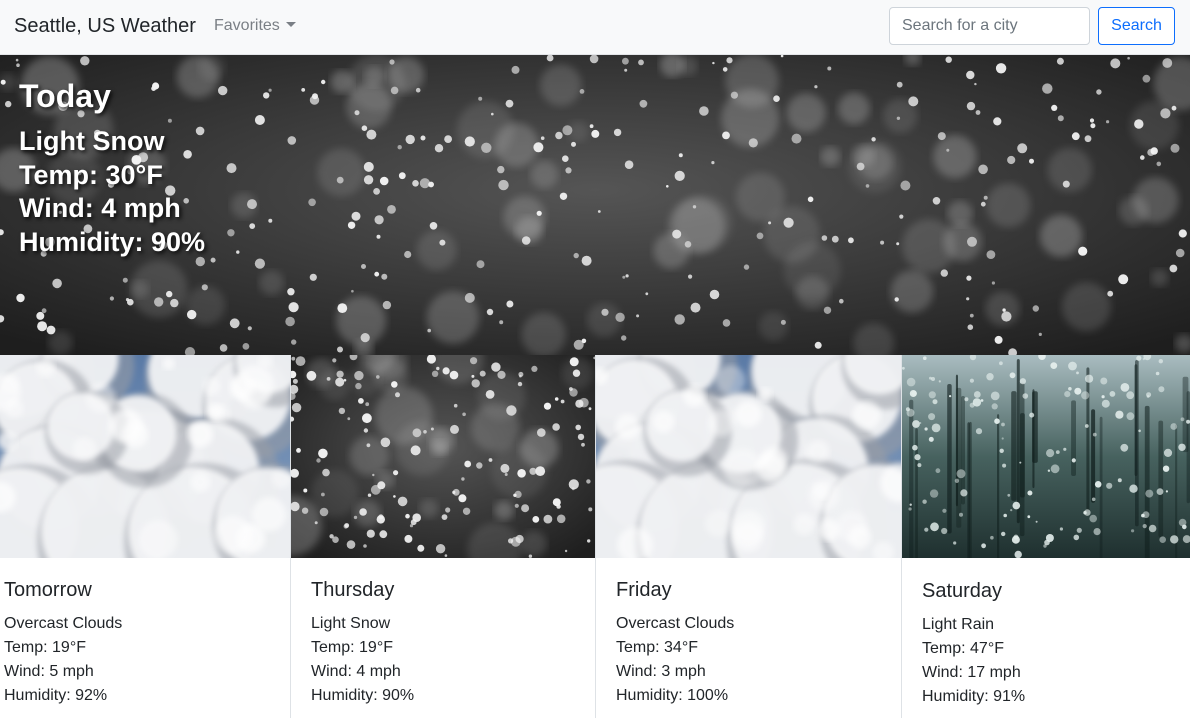 Image resolution: width=1190 pixels, height=718 pixels. What do you see at coordinates (92, 141) in the screenshot?
I see `today-condition: Light Snow` at bounding box center [92, 141].